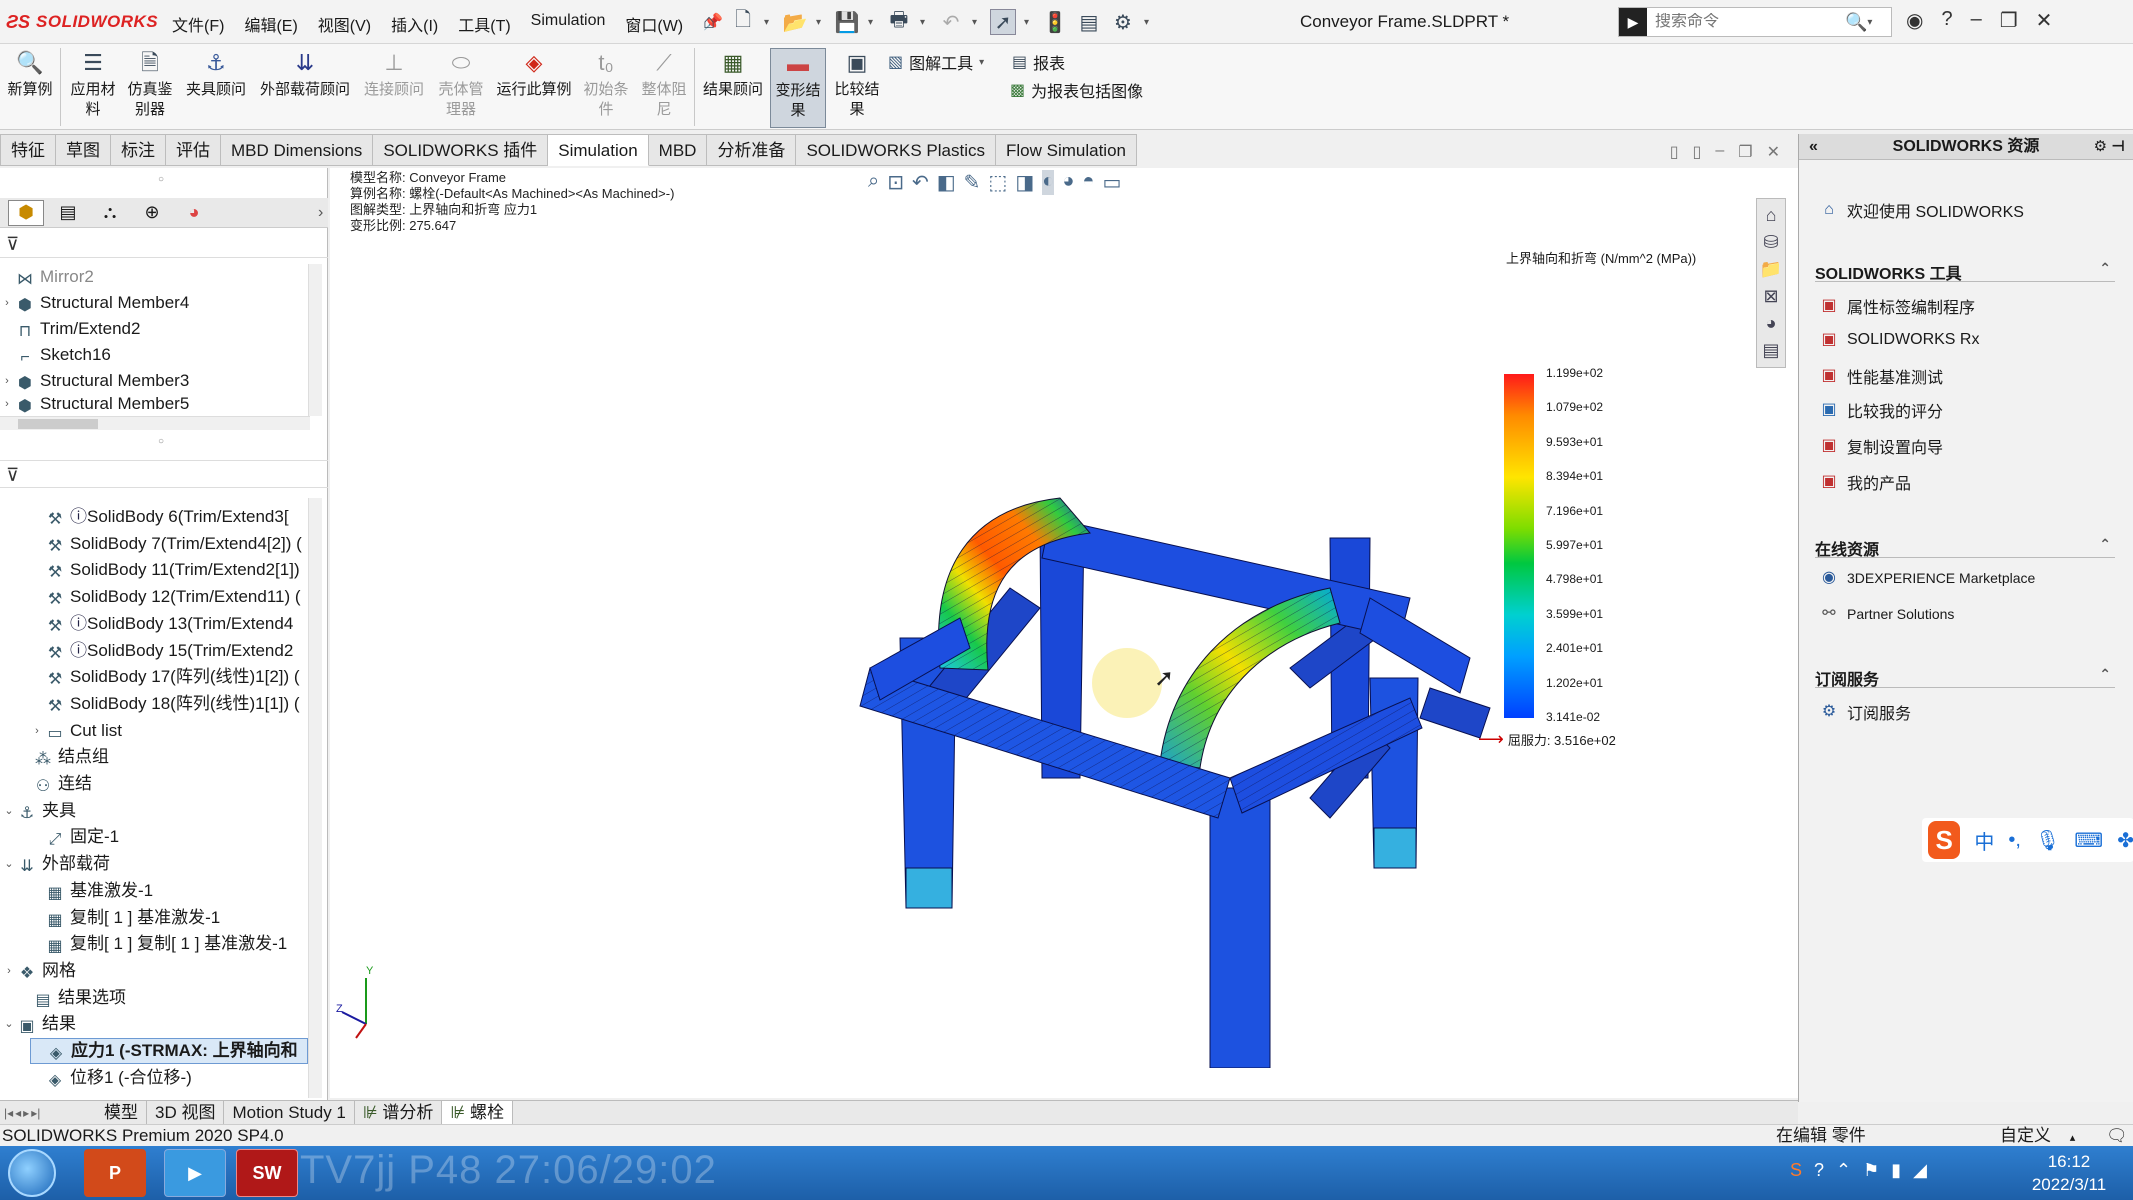 The height and width of the screenshot is (1200, 2133). I want to click on sim-tree-item: ▤ 结果选项, so click(72, 998).